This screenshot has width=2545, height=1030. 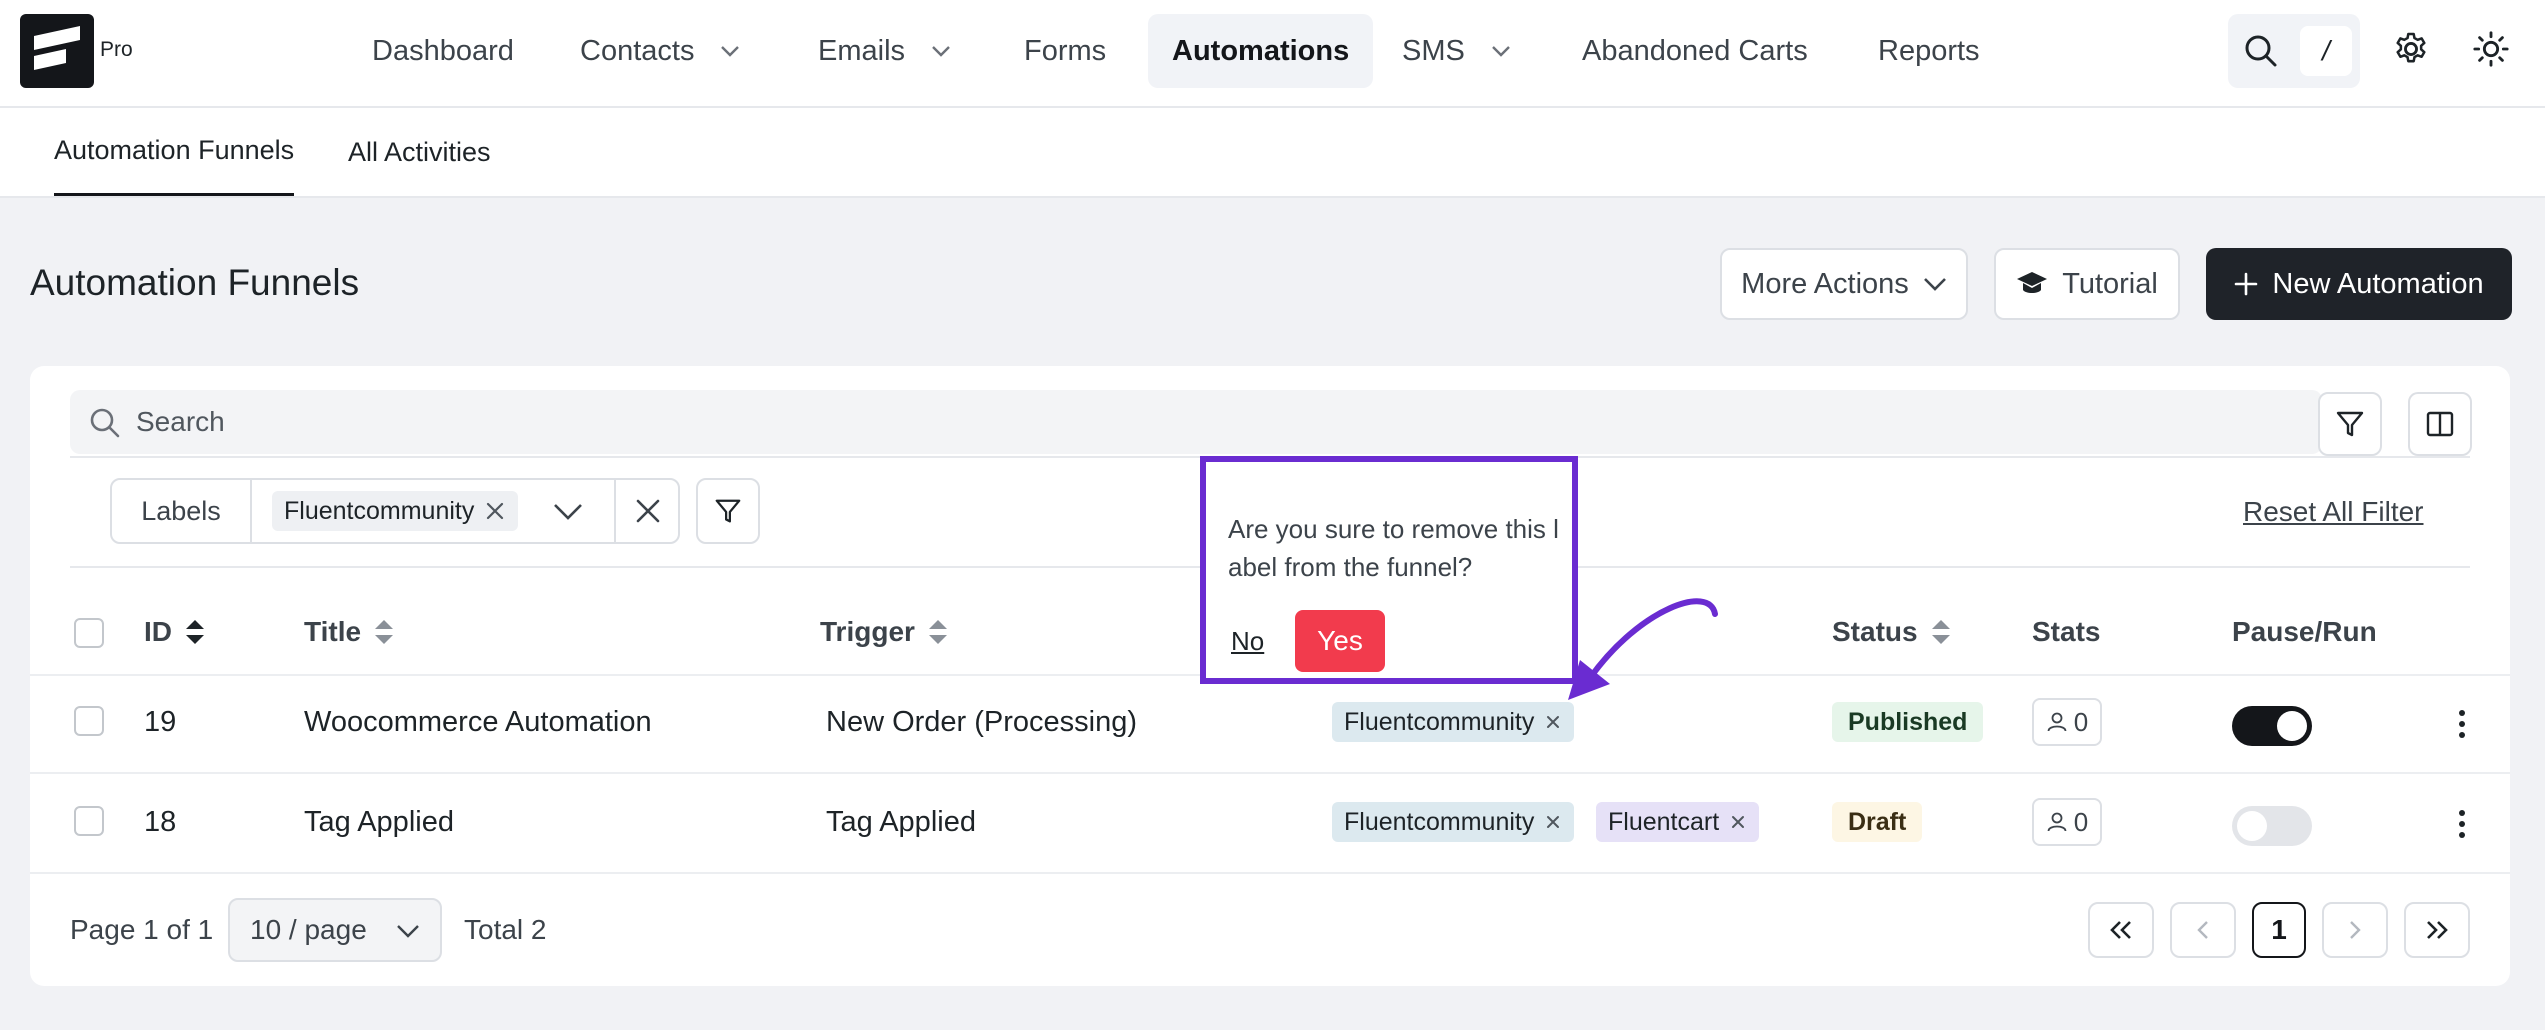 I want to click on clear-label-filter-button, so click(x=647, y=511).